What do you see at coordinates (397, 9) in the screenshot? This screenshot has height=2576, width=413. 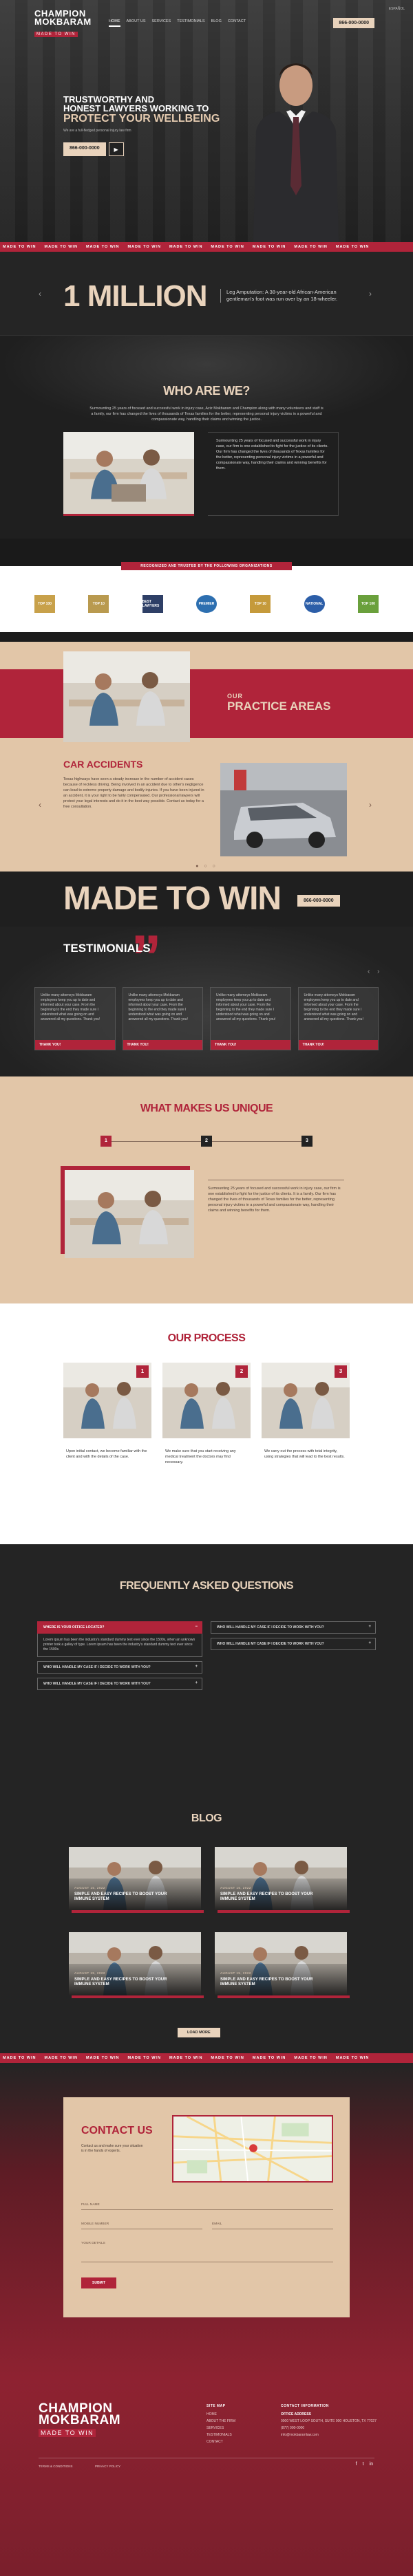 I see `language-link: ESPAÑOL` at bounding box center [397, 9].